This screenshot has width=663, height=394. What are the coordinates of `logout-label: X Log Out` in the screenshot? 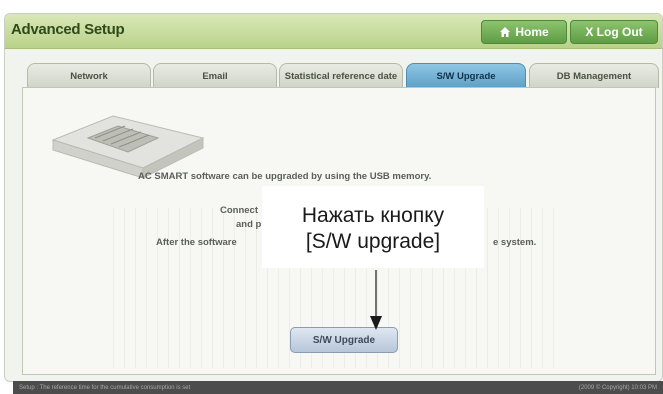 It's located at (614, 32).